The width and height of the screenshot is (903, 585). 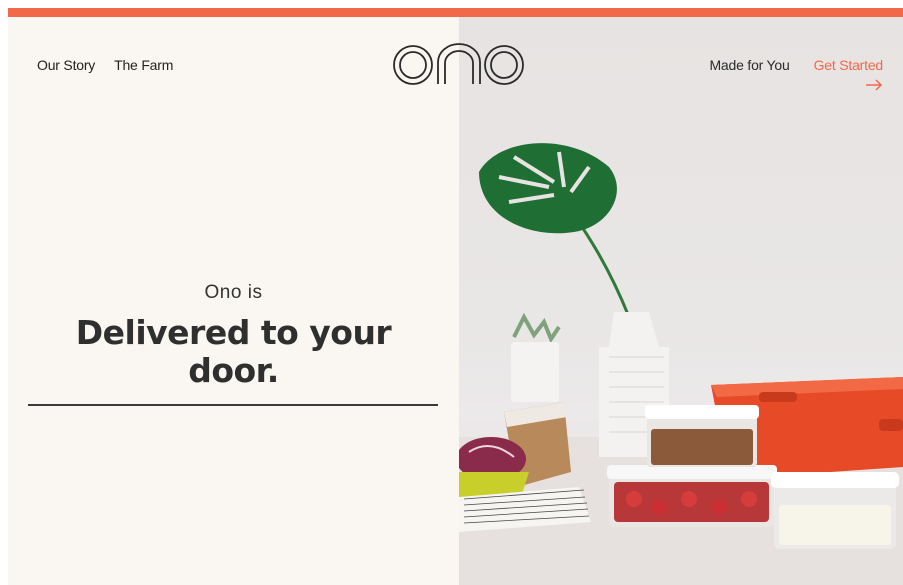 What do you see at coordinates (555, 230) in the screenshot?
I see `monstera-leaf` at bounding box center [555, 230].